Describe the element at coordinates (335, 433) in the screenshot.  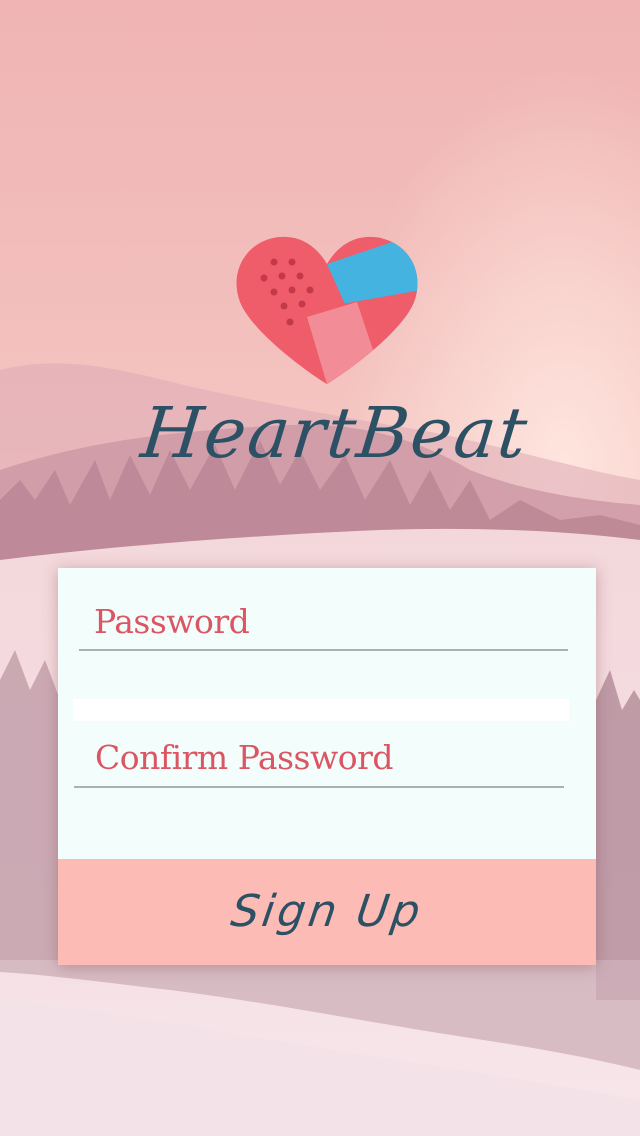
I see `app-title: HeartBeat` at that location.